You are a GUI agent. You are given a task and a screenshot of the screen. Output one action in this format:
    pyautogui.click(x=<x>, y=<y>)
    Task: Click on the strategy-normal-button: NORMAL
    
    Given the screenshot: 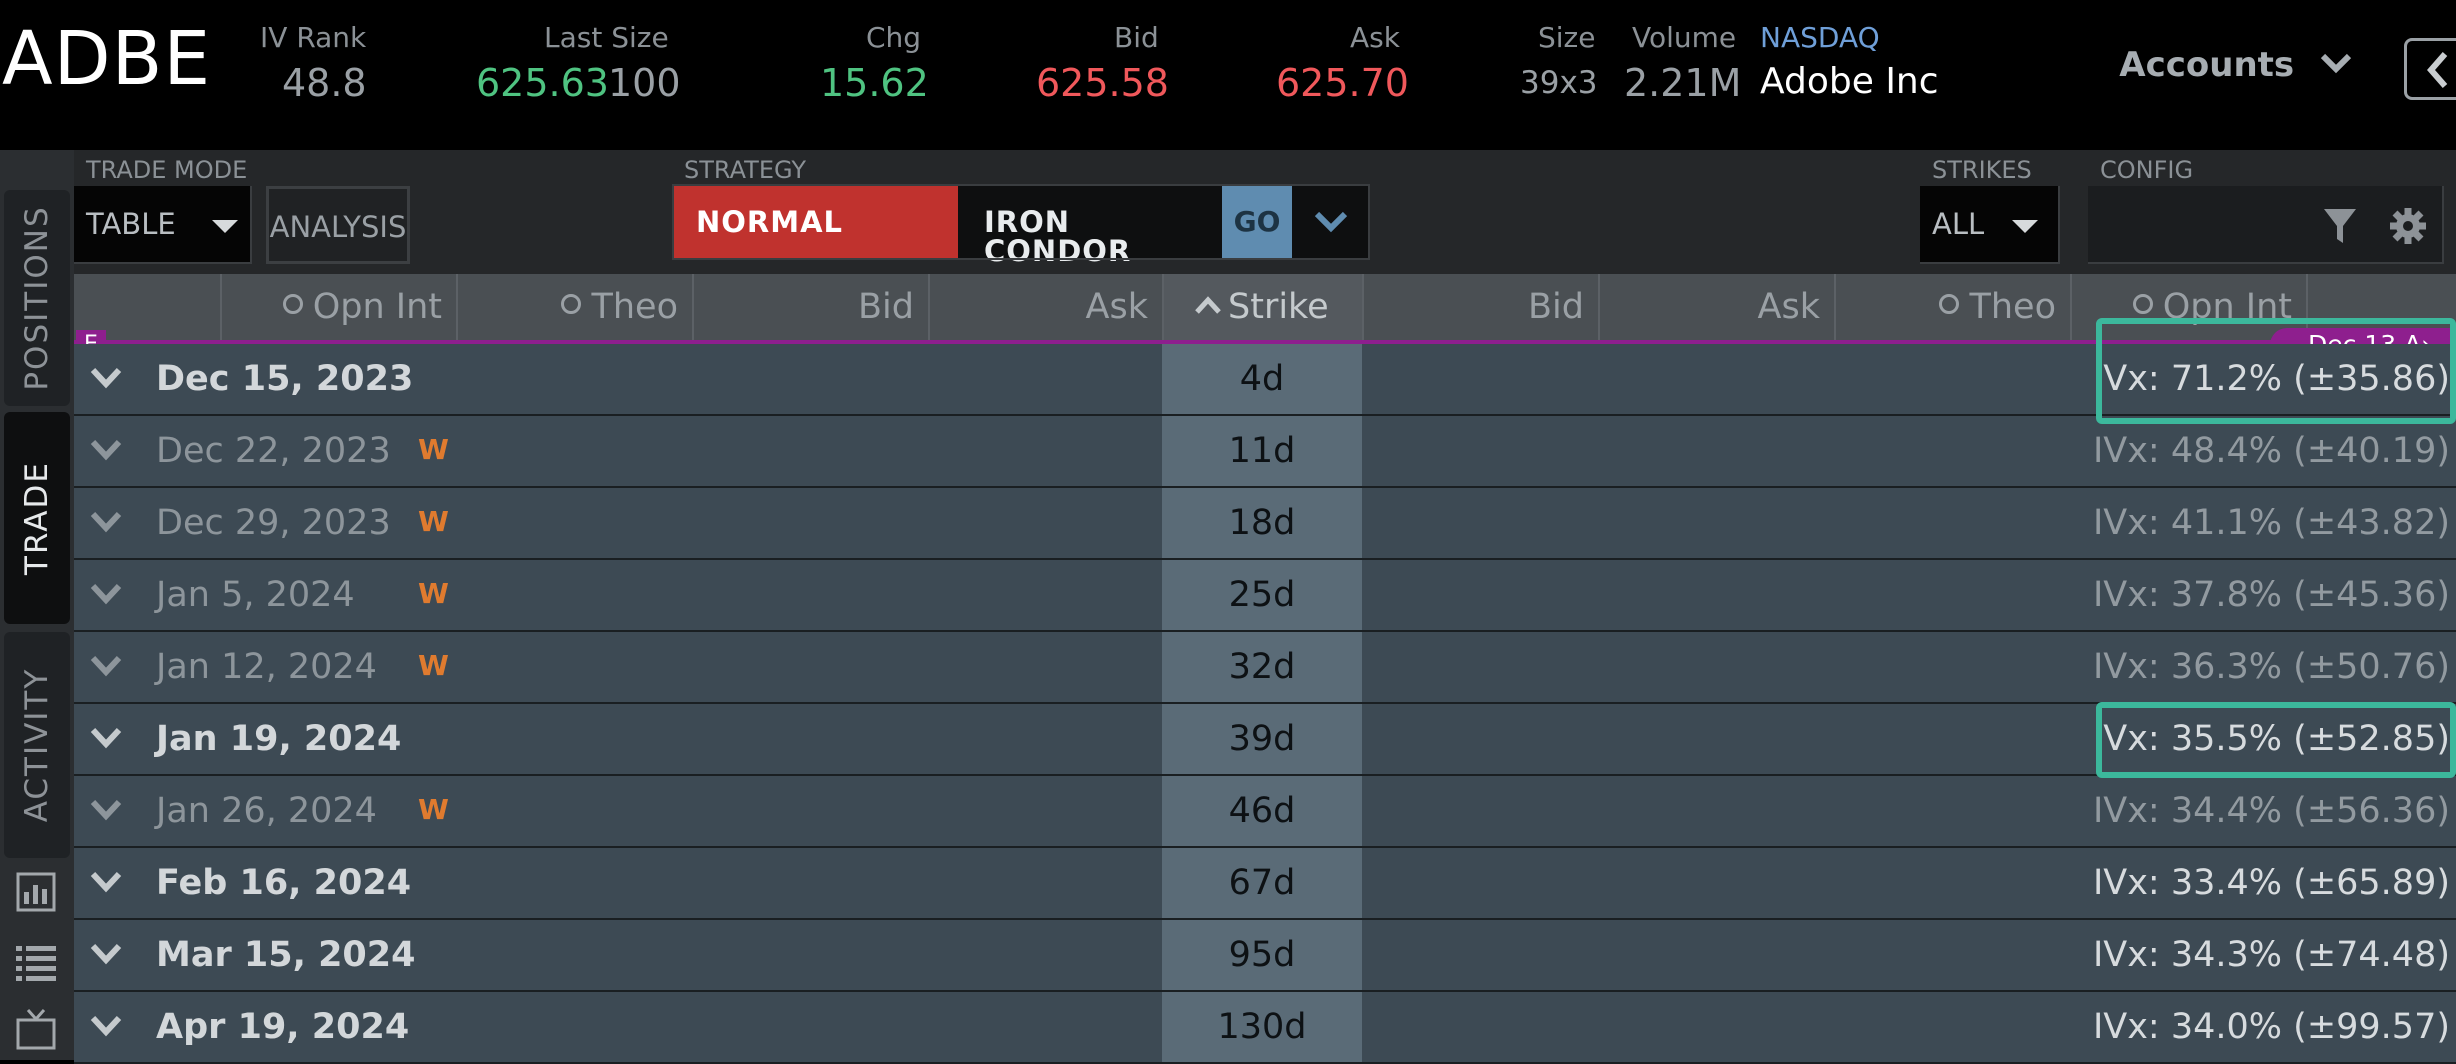 What is the action you would take?
    pyautogui.click(x=816, y=222)
    